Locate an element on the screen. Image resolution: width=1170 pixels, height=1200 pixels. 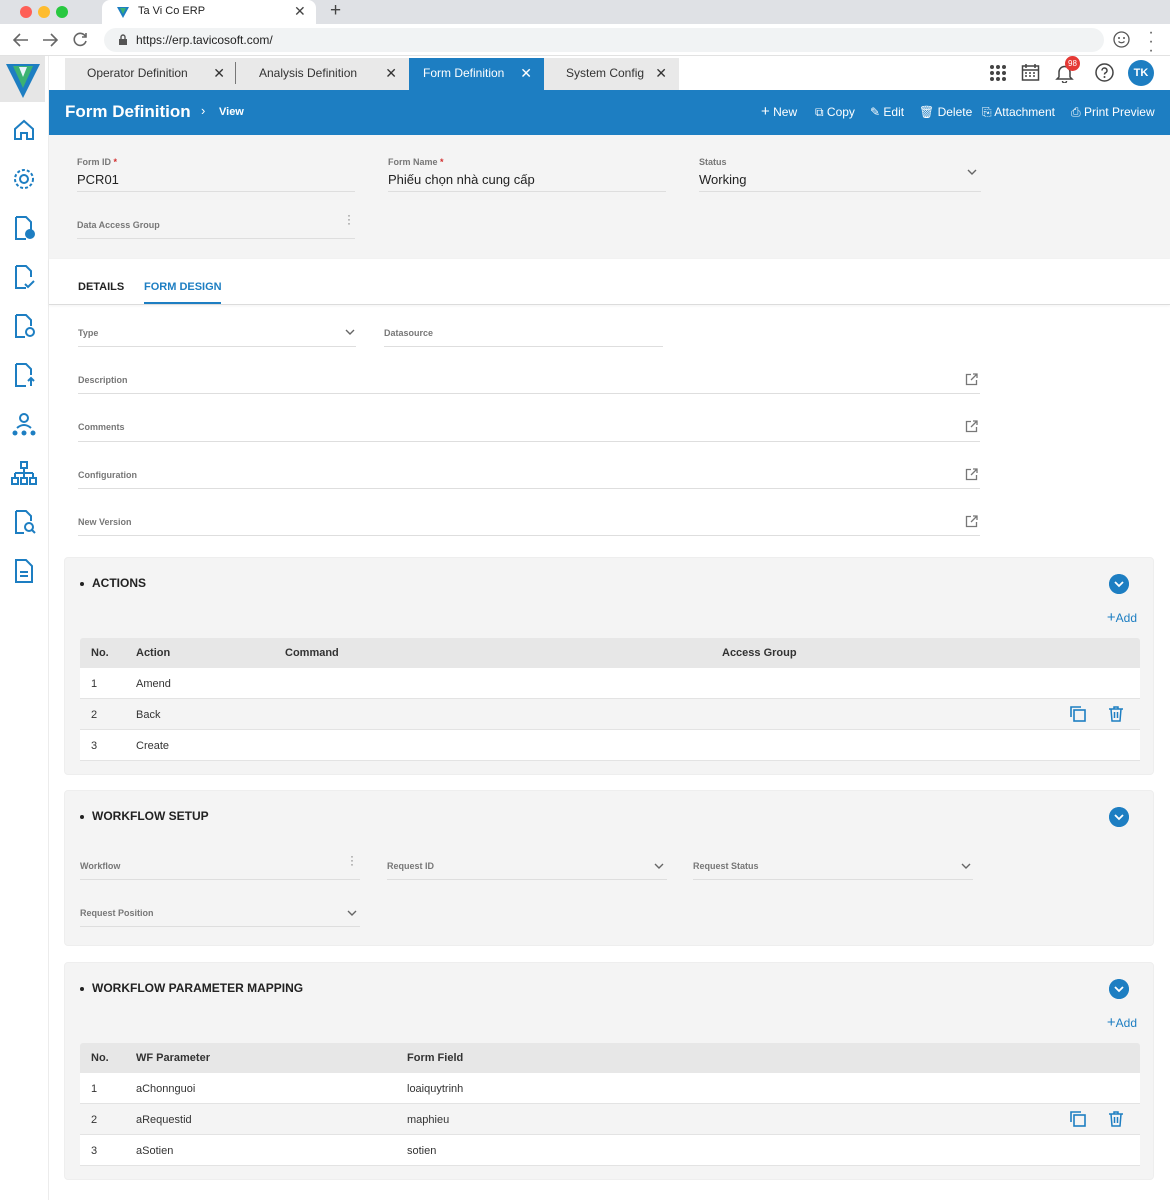
row-wf-parameter: aRequestid is located at coordinates (164, 1120).